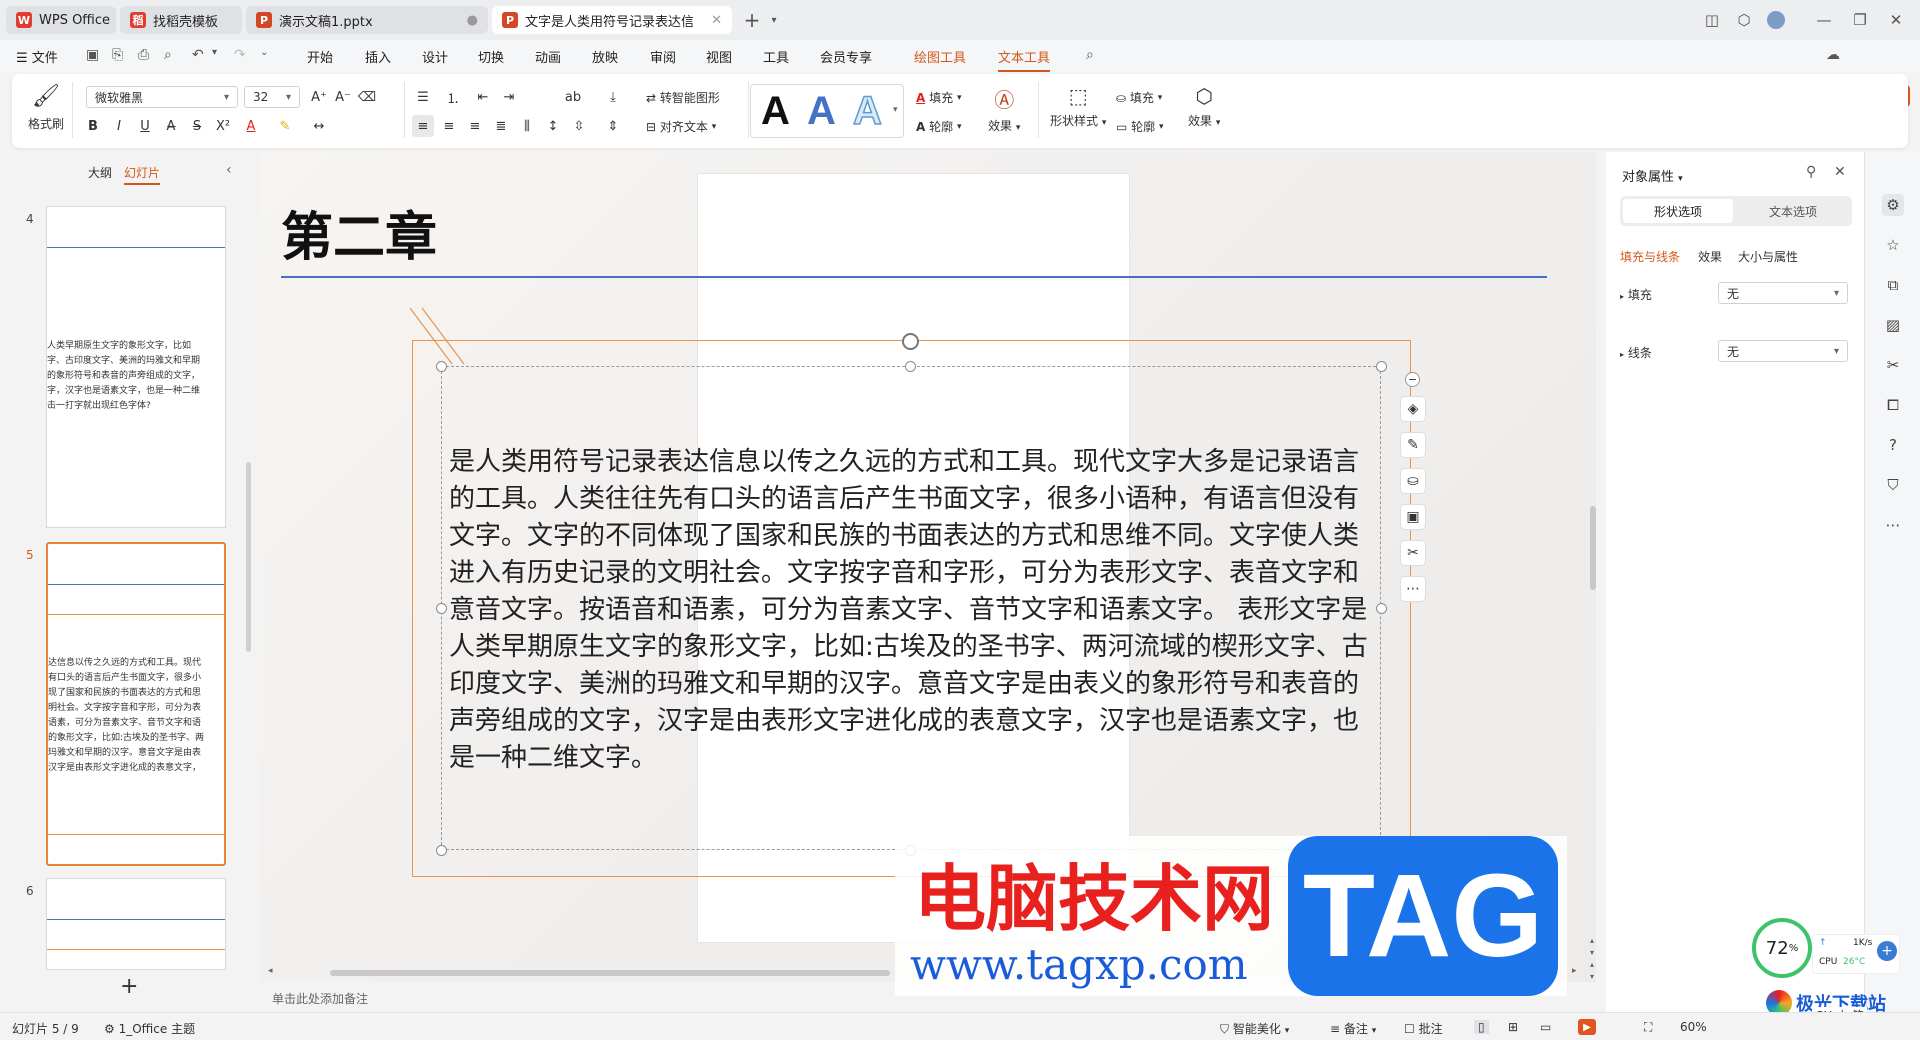 This screenshot has height=1040, width=1920. I want to click on cpu-gauge: 72%, so click(1782, 948).